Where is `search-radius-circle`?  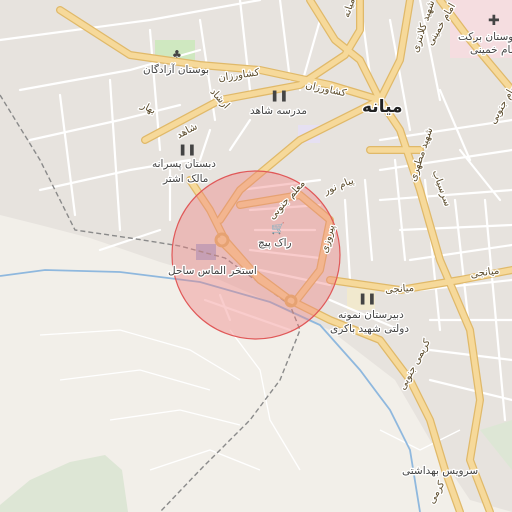 search-radius-circle is located at coordinates (256, 255).